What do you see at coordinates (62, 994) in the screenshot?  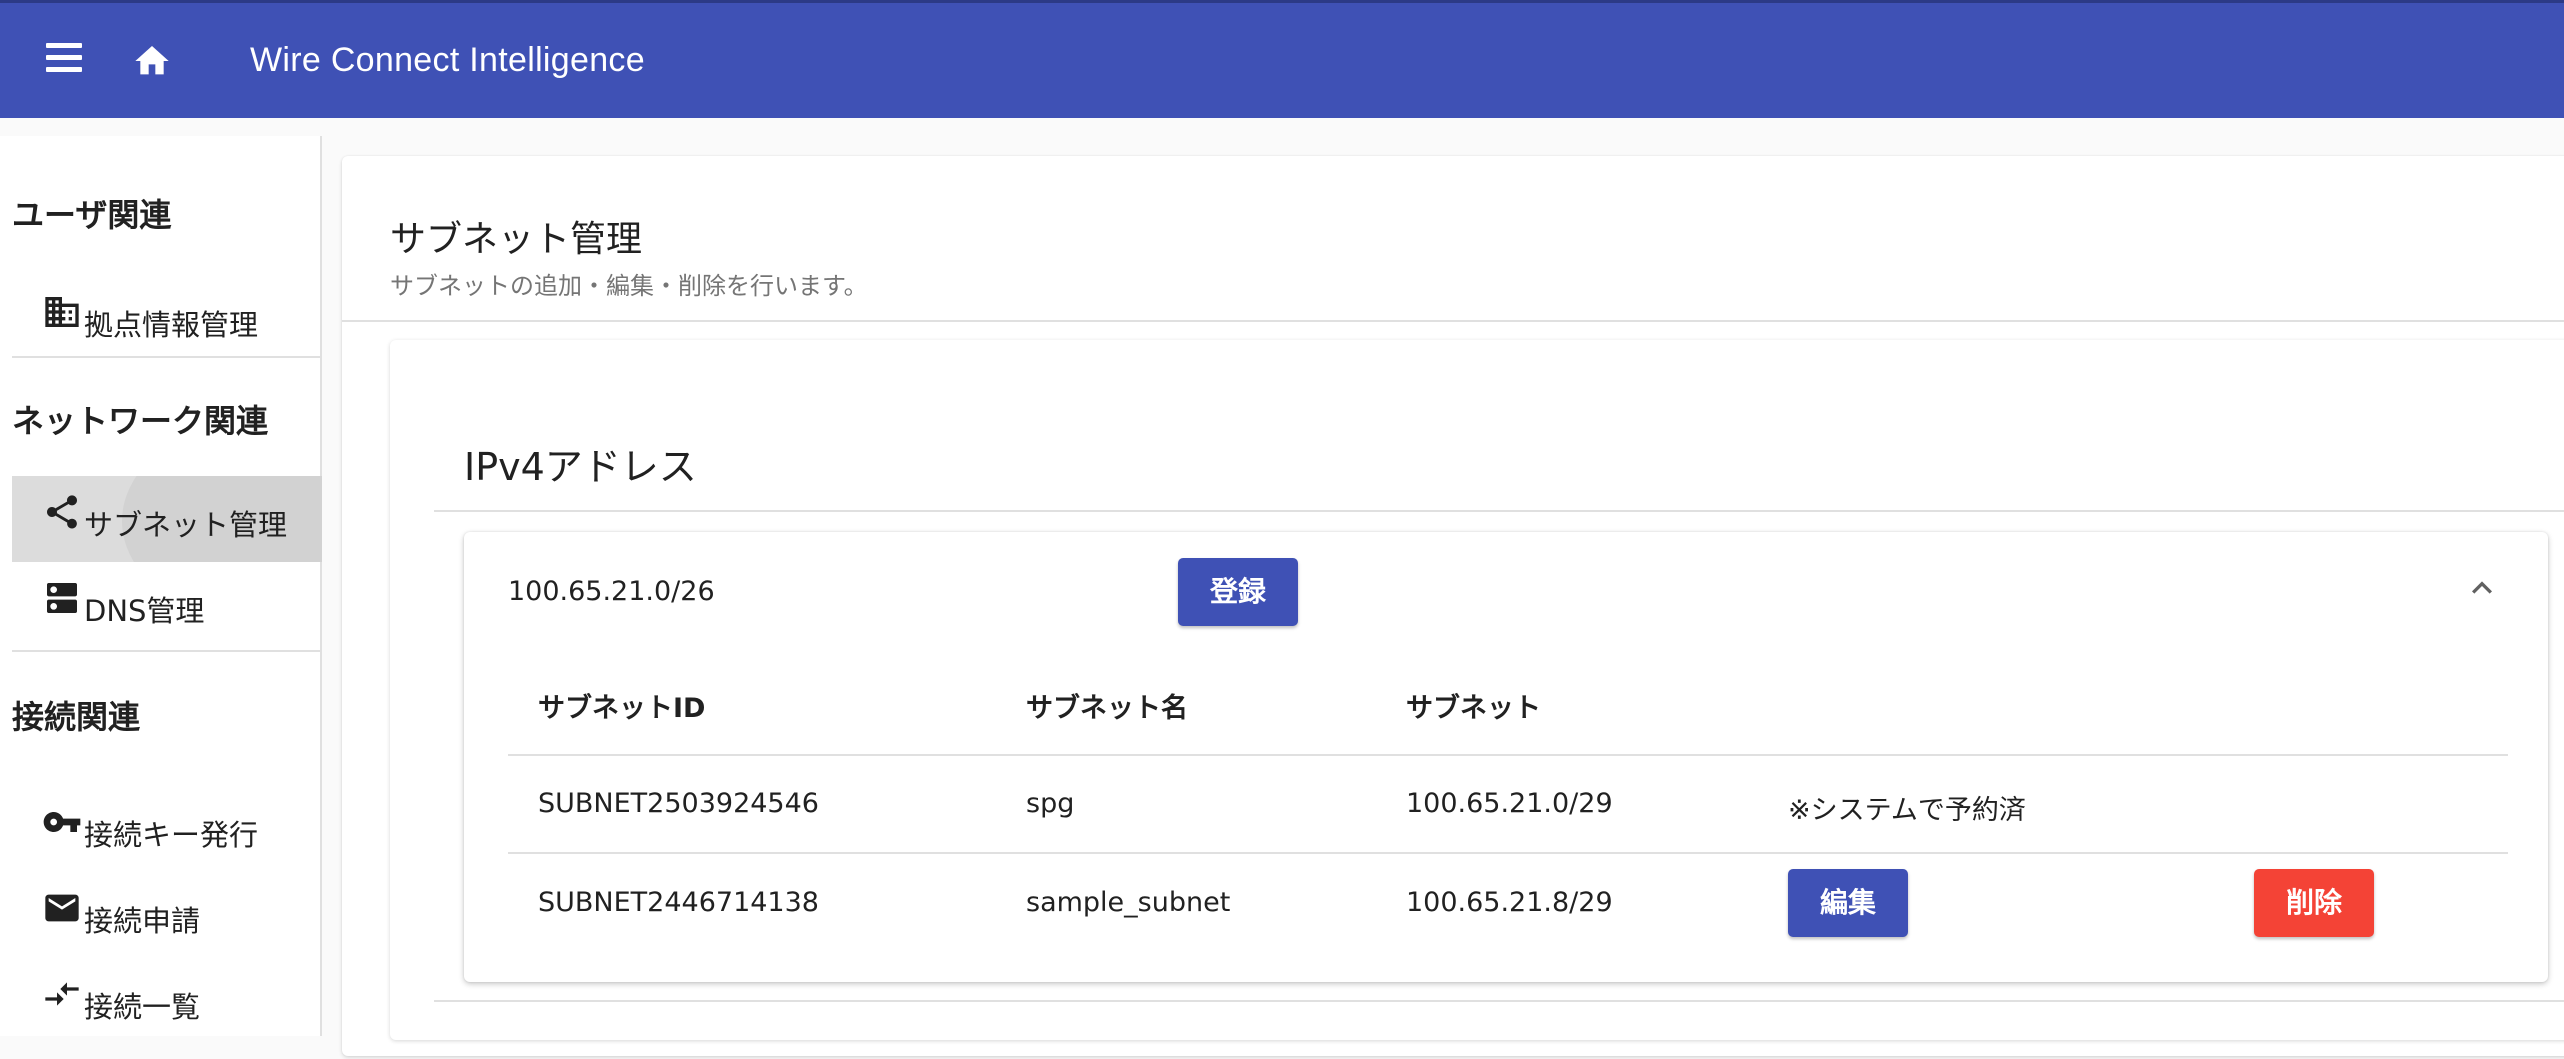 I see `compare-arrows-icon` at bounding box center [62, 994].